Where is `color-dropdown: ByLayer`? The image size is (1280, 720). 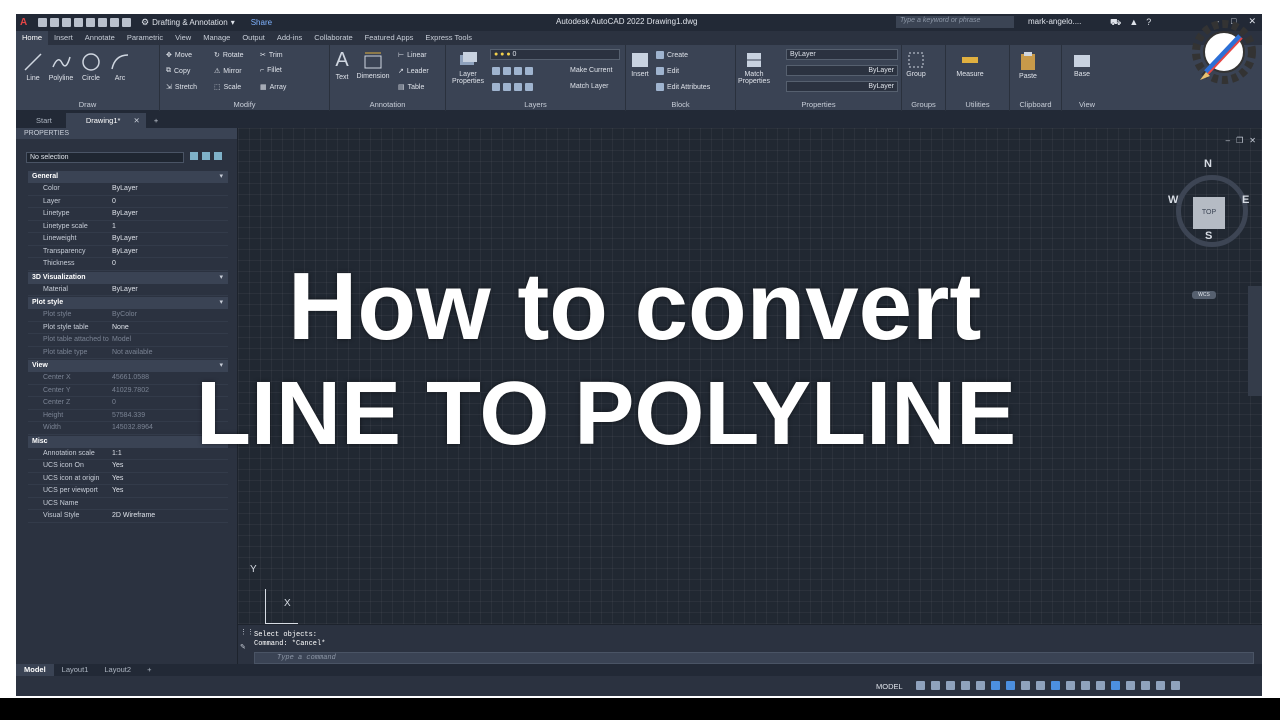 color-dropdown: ByLayer is located at coordinates (842, 54).